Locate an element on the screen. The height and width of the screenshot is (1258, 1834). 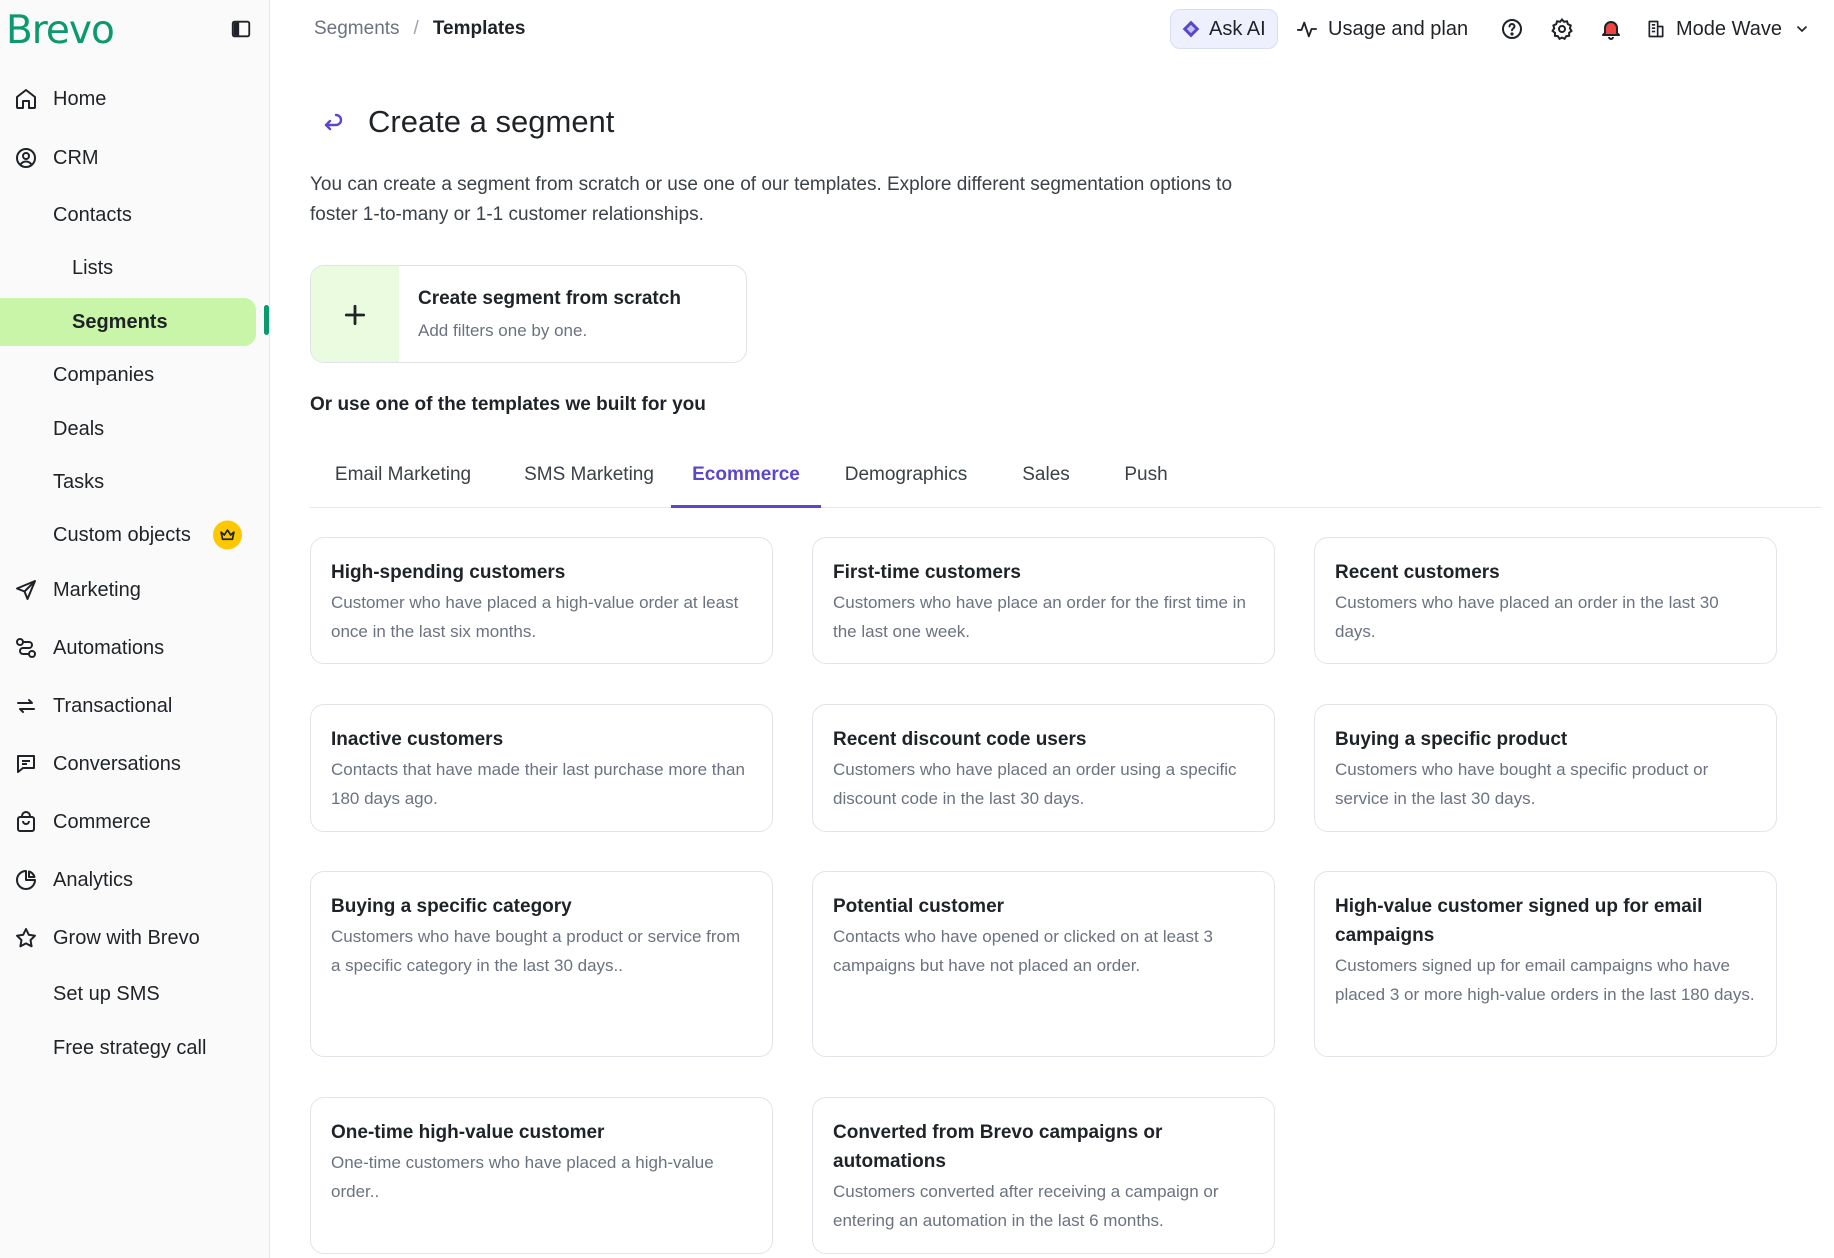
gear-icon is located at coordinates (1562, 29).